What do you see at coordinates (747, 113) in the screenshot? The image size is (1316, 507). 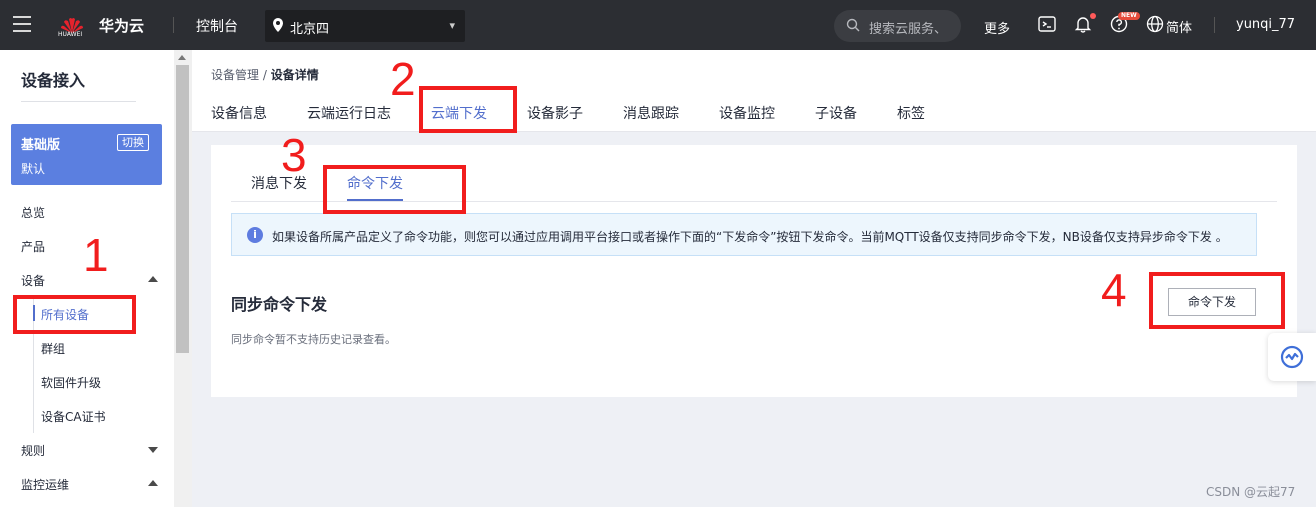 I see `tab-device-monitoring: 设备监控` at bounding box center [747, 113].